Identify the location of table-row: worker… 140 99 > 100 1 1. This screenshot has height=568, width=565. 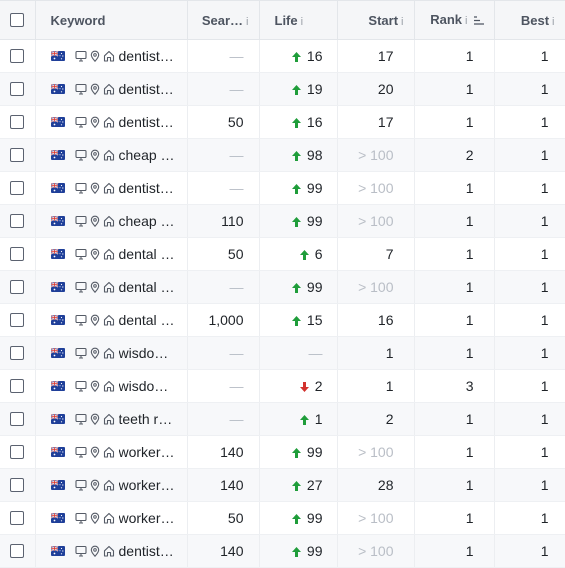
(282, 452).